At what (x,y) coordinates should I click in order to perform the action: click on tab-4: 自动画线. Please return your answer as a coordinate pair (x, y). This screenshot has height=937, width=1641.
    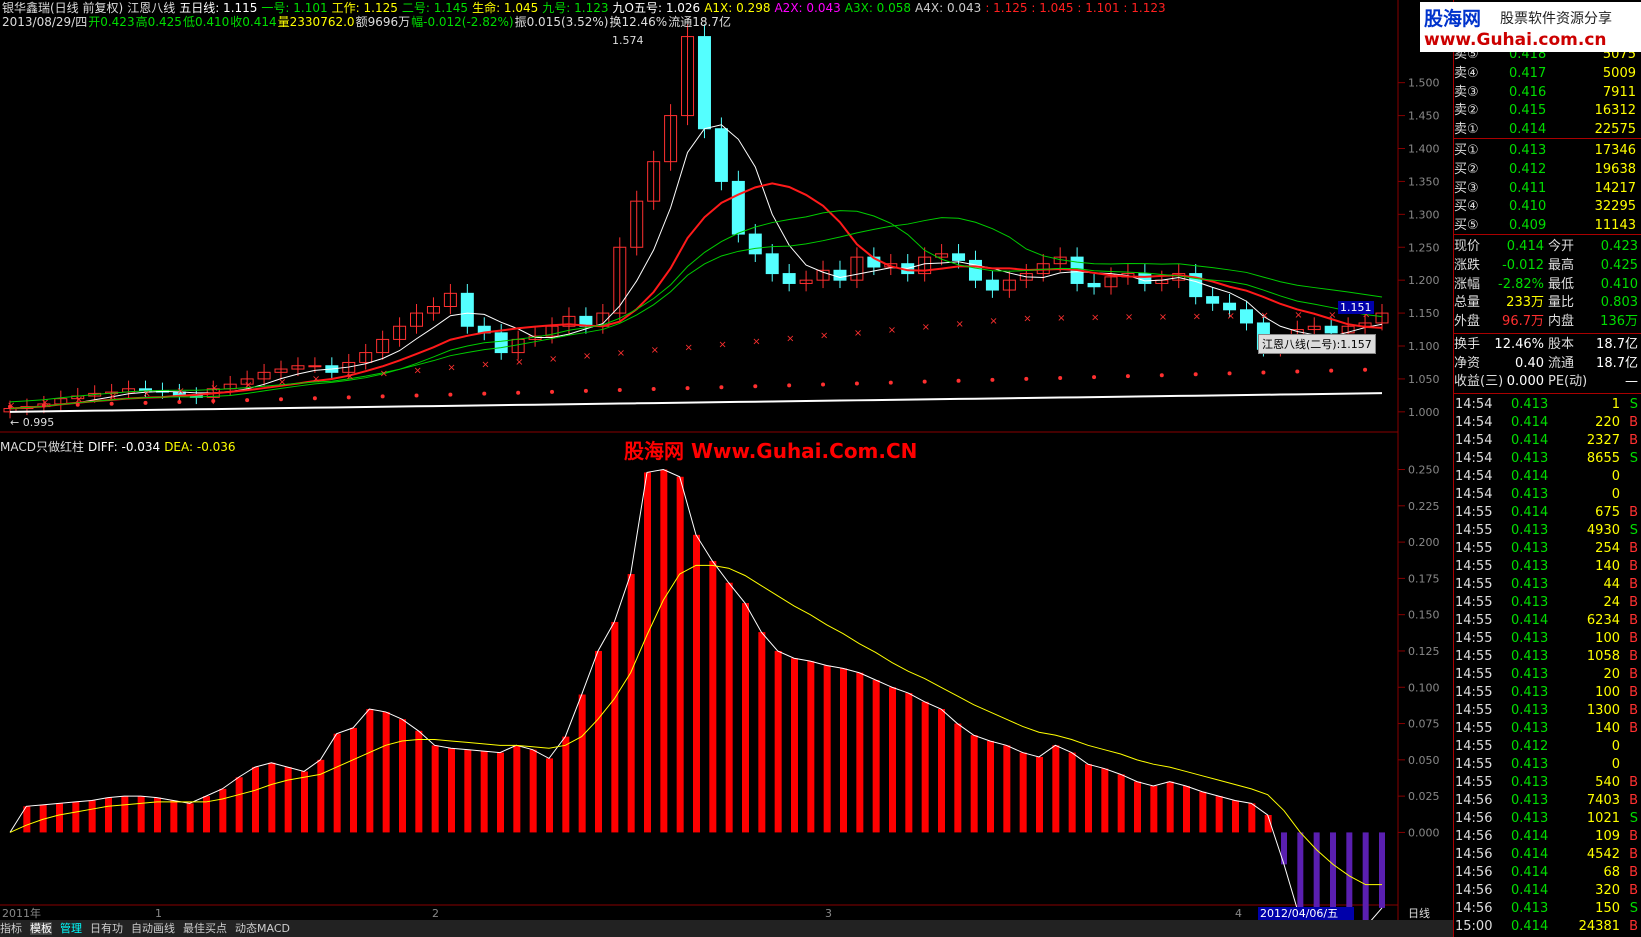
    Looking at the image, I should click on (153, 928).